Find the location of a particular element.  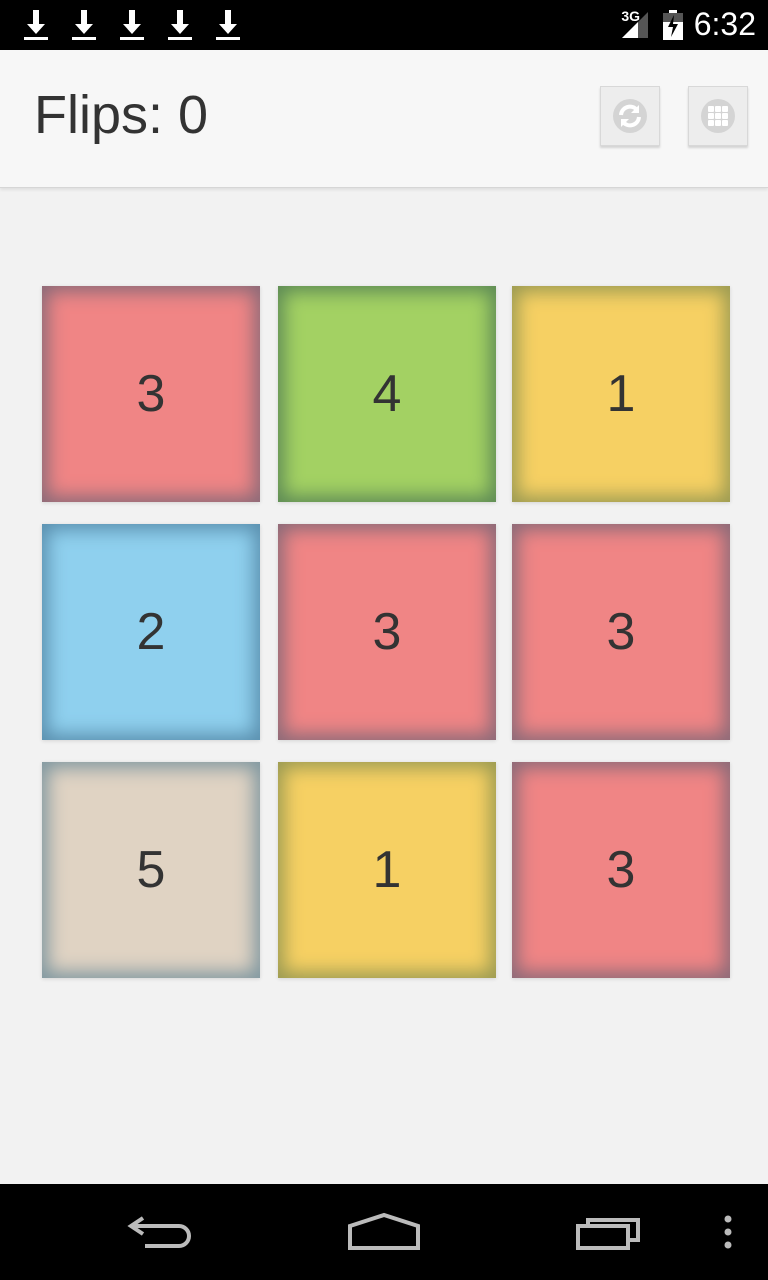

tile-r2-c3: 3 is located at coordinates (621, 632).